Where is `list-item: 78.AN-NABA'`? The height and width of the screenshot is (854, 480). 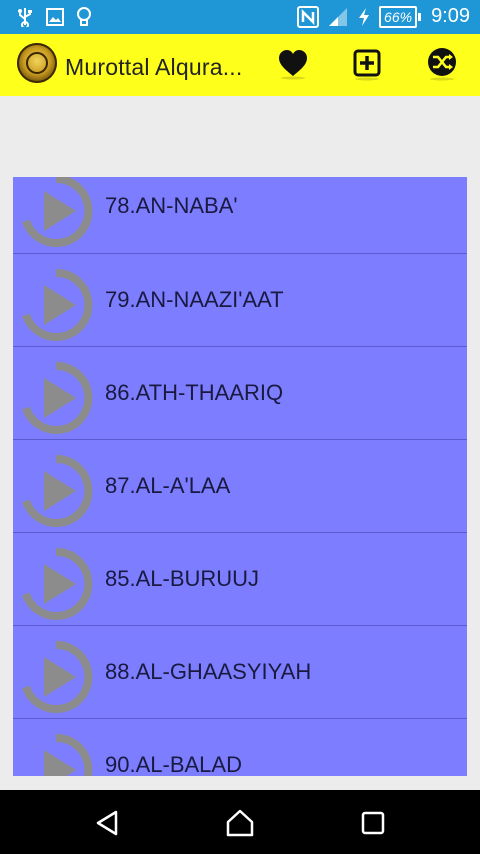
list-item: 78.AN-NABA' is located at coordinates (240, 215).